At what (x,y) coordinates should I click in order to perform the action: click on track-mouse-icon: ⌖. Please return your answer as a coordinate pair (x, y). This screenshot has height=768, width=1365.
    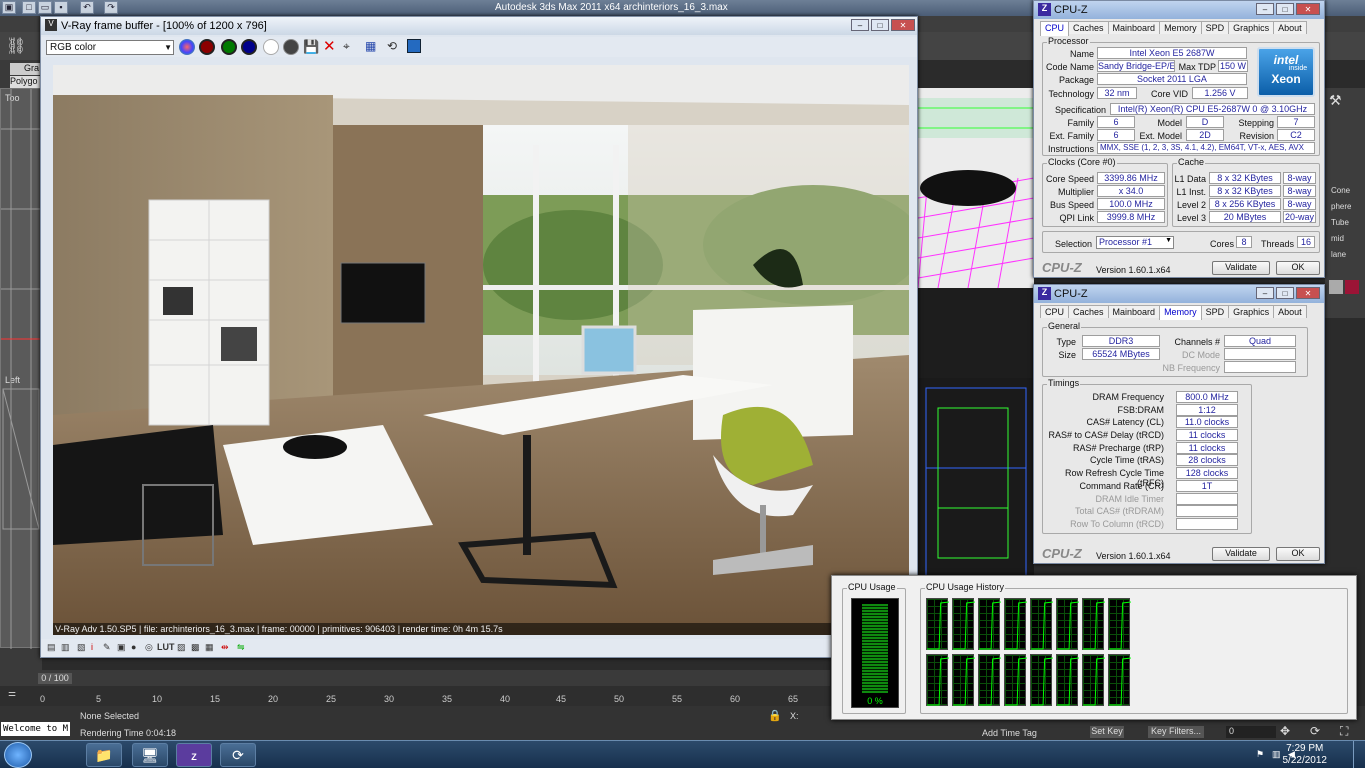
    Looking at the image, I should click on (346, 46).